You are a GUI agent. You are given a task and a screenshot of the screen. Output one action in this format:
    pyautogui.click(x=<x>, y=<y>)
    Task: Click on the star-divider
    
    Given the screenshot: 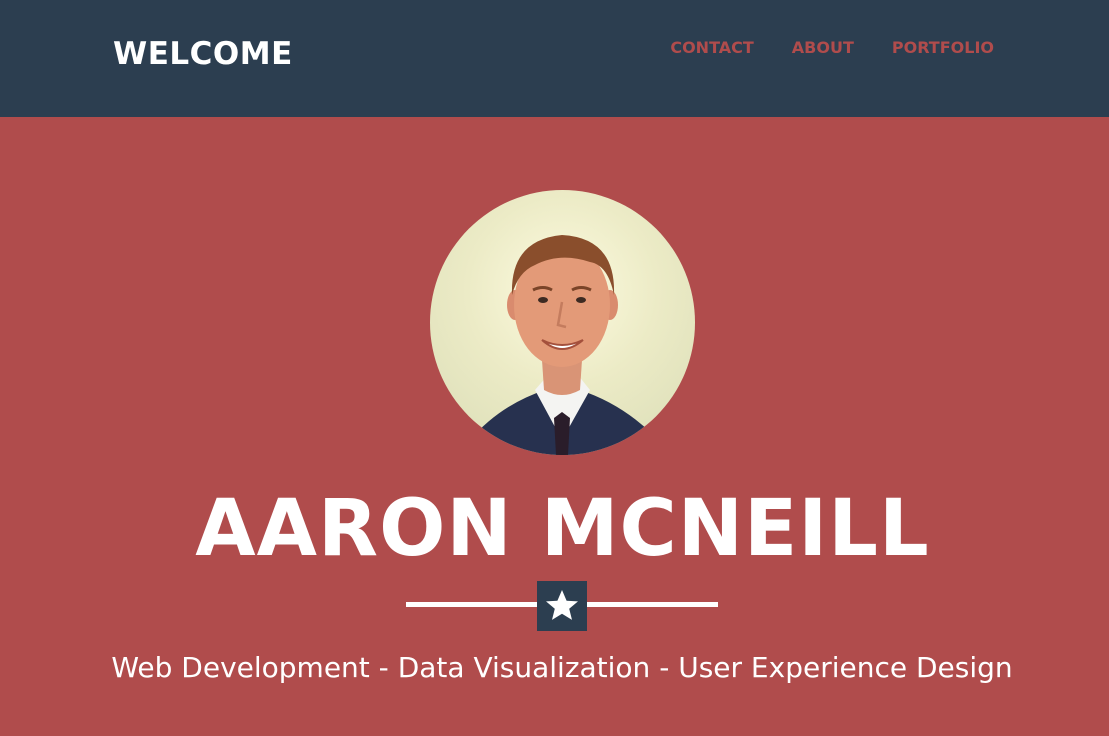 What is the action you would take?
    pyautogui.click(x=562, y=606)
    